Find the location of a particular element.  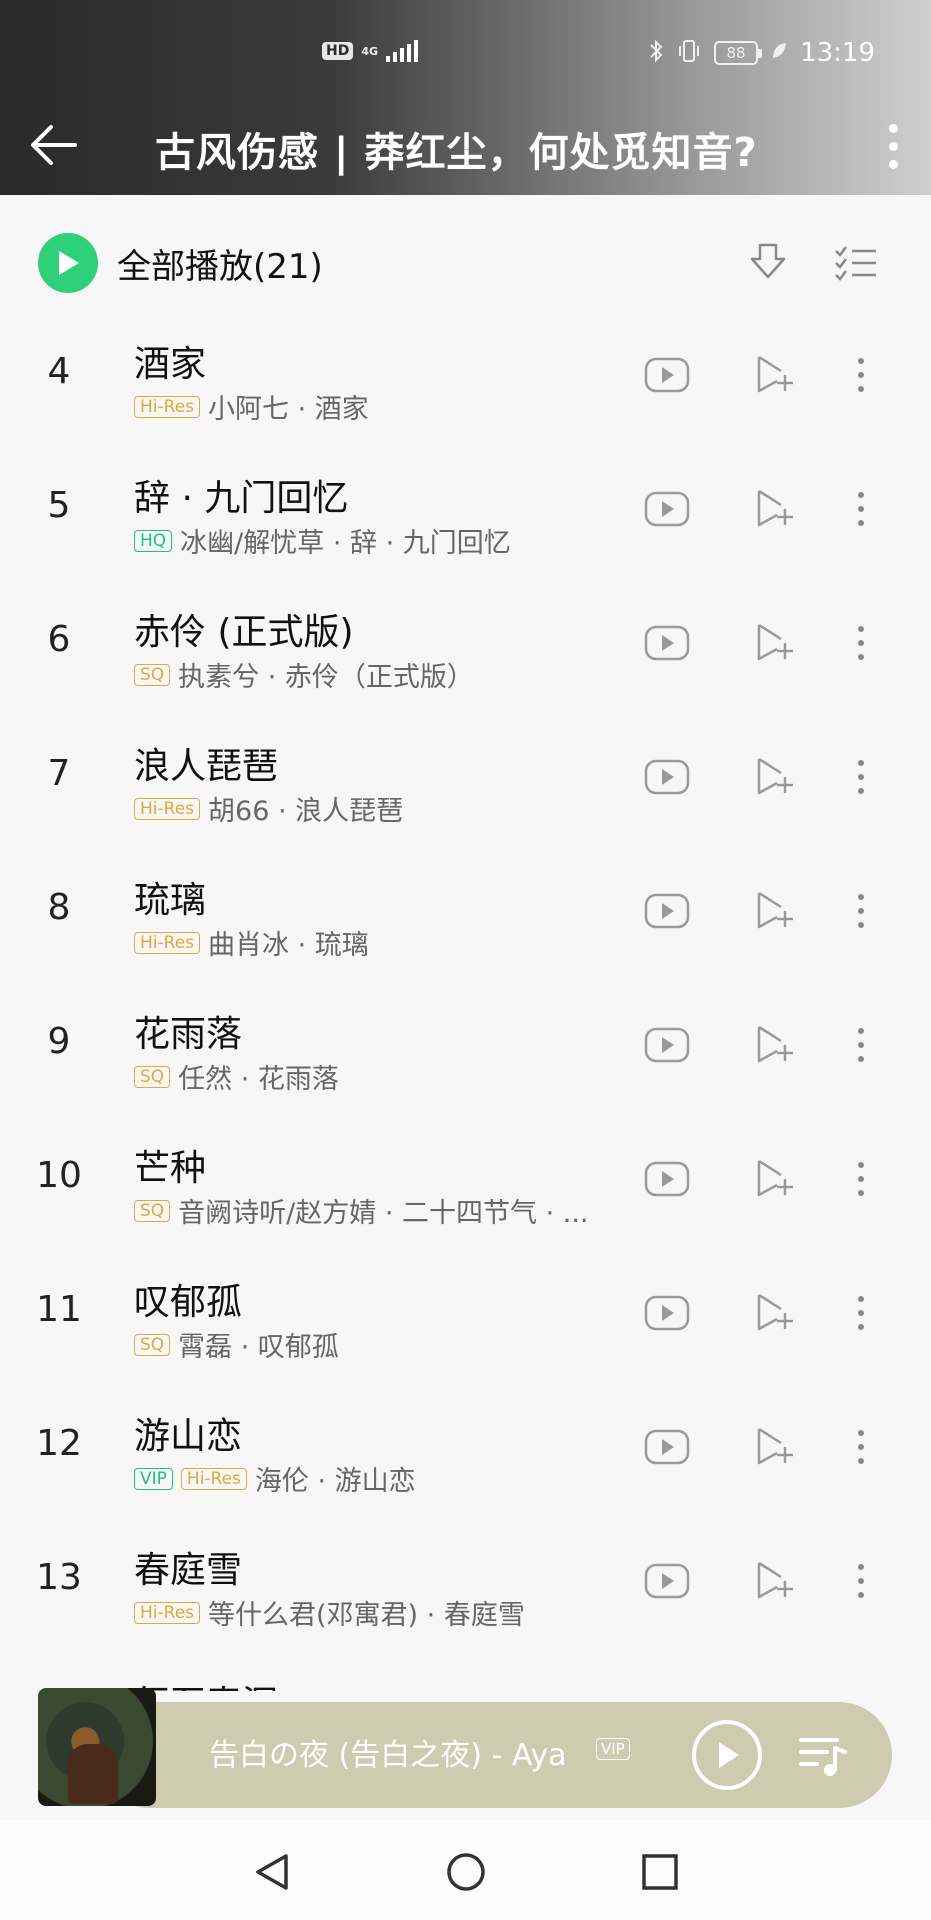

back-button is located at coordinates (54, 145).